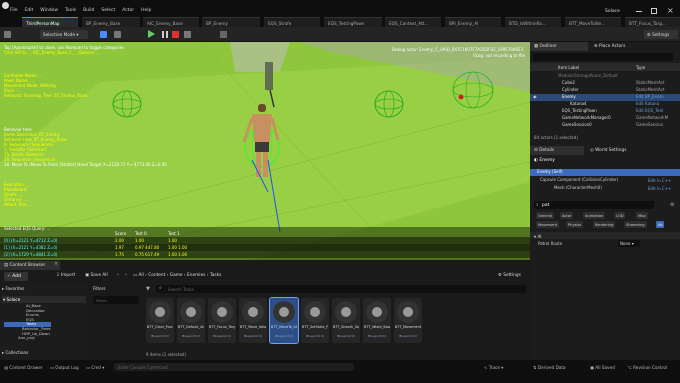  I want to click on asset-tile: BTT_Clear_Focus Blueprint Cl, so click(160, 320).